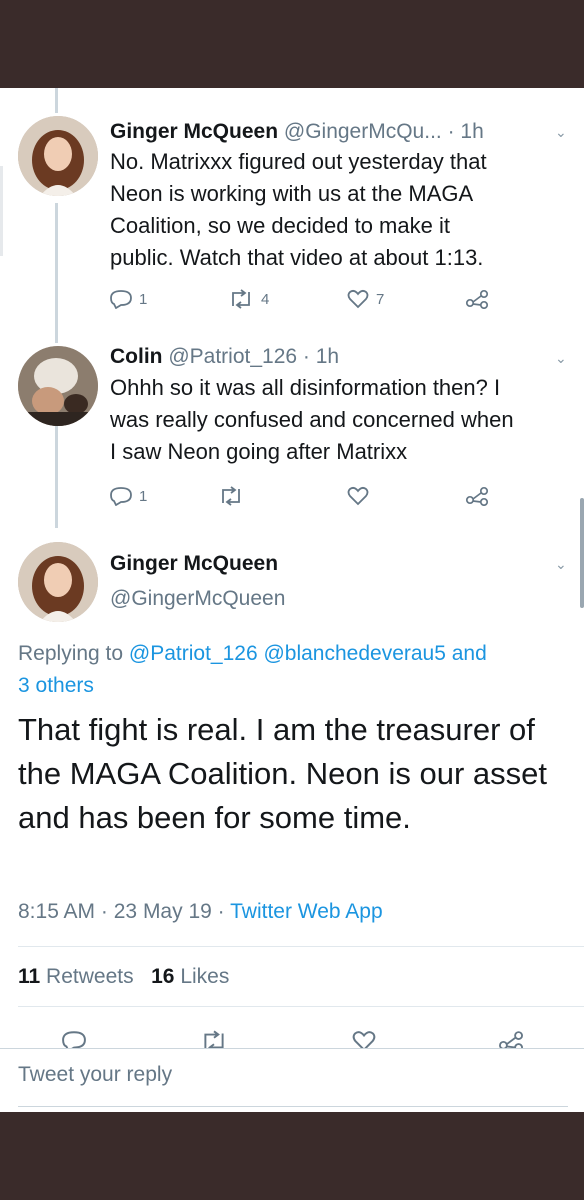 This screenshot has width=584, height=1200. What do you see at coordinates (293, 1106) in the screenshot?
I see `reply-input-underline` at bounding box center [293, 1106].